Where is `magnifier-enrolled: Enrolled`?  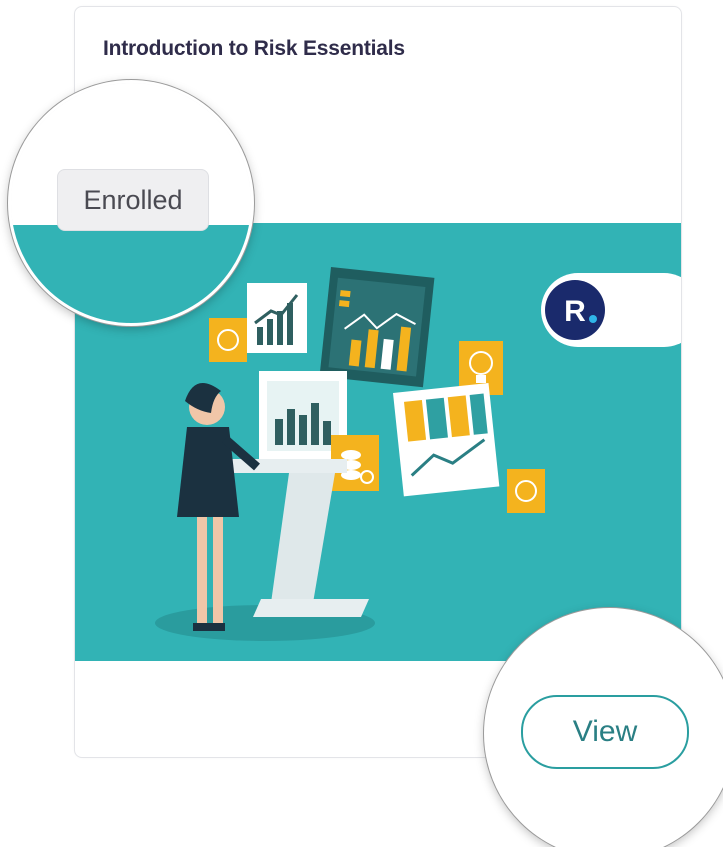
magnifier-enrolled: Enrolled is located at coordinates (131, 203).